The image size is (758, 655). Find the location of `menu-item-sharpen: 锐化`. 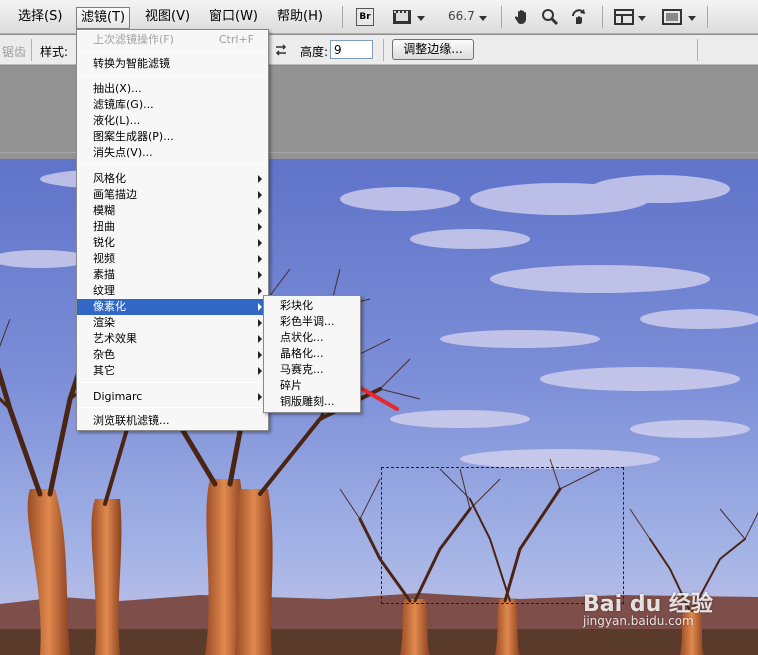

menu-item-sharpen: 锐化 is located at coordinates (172, 243).